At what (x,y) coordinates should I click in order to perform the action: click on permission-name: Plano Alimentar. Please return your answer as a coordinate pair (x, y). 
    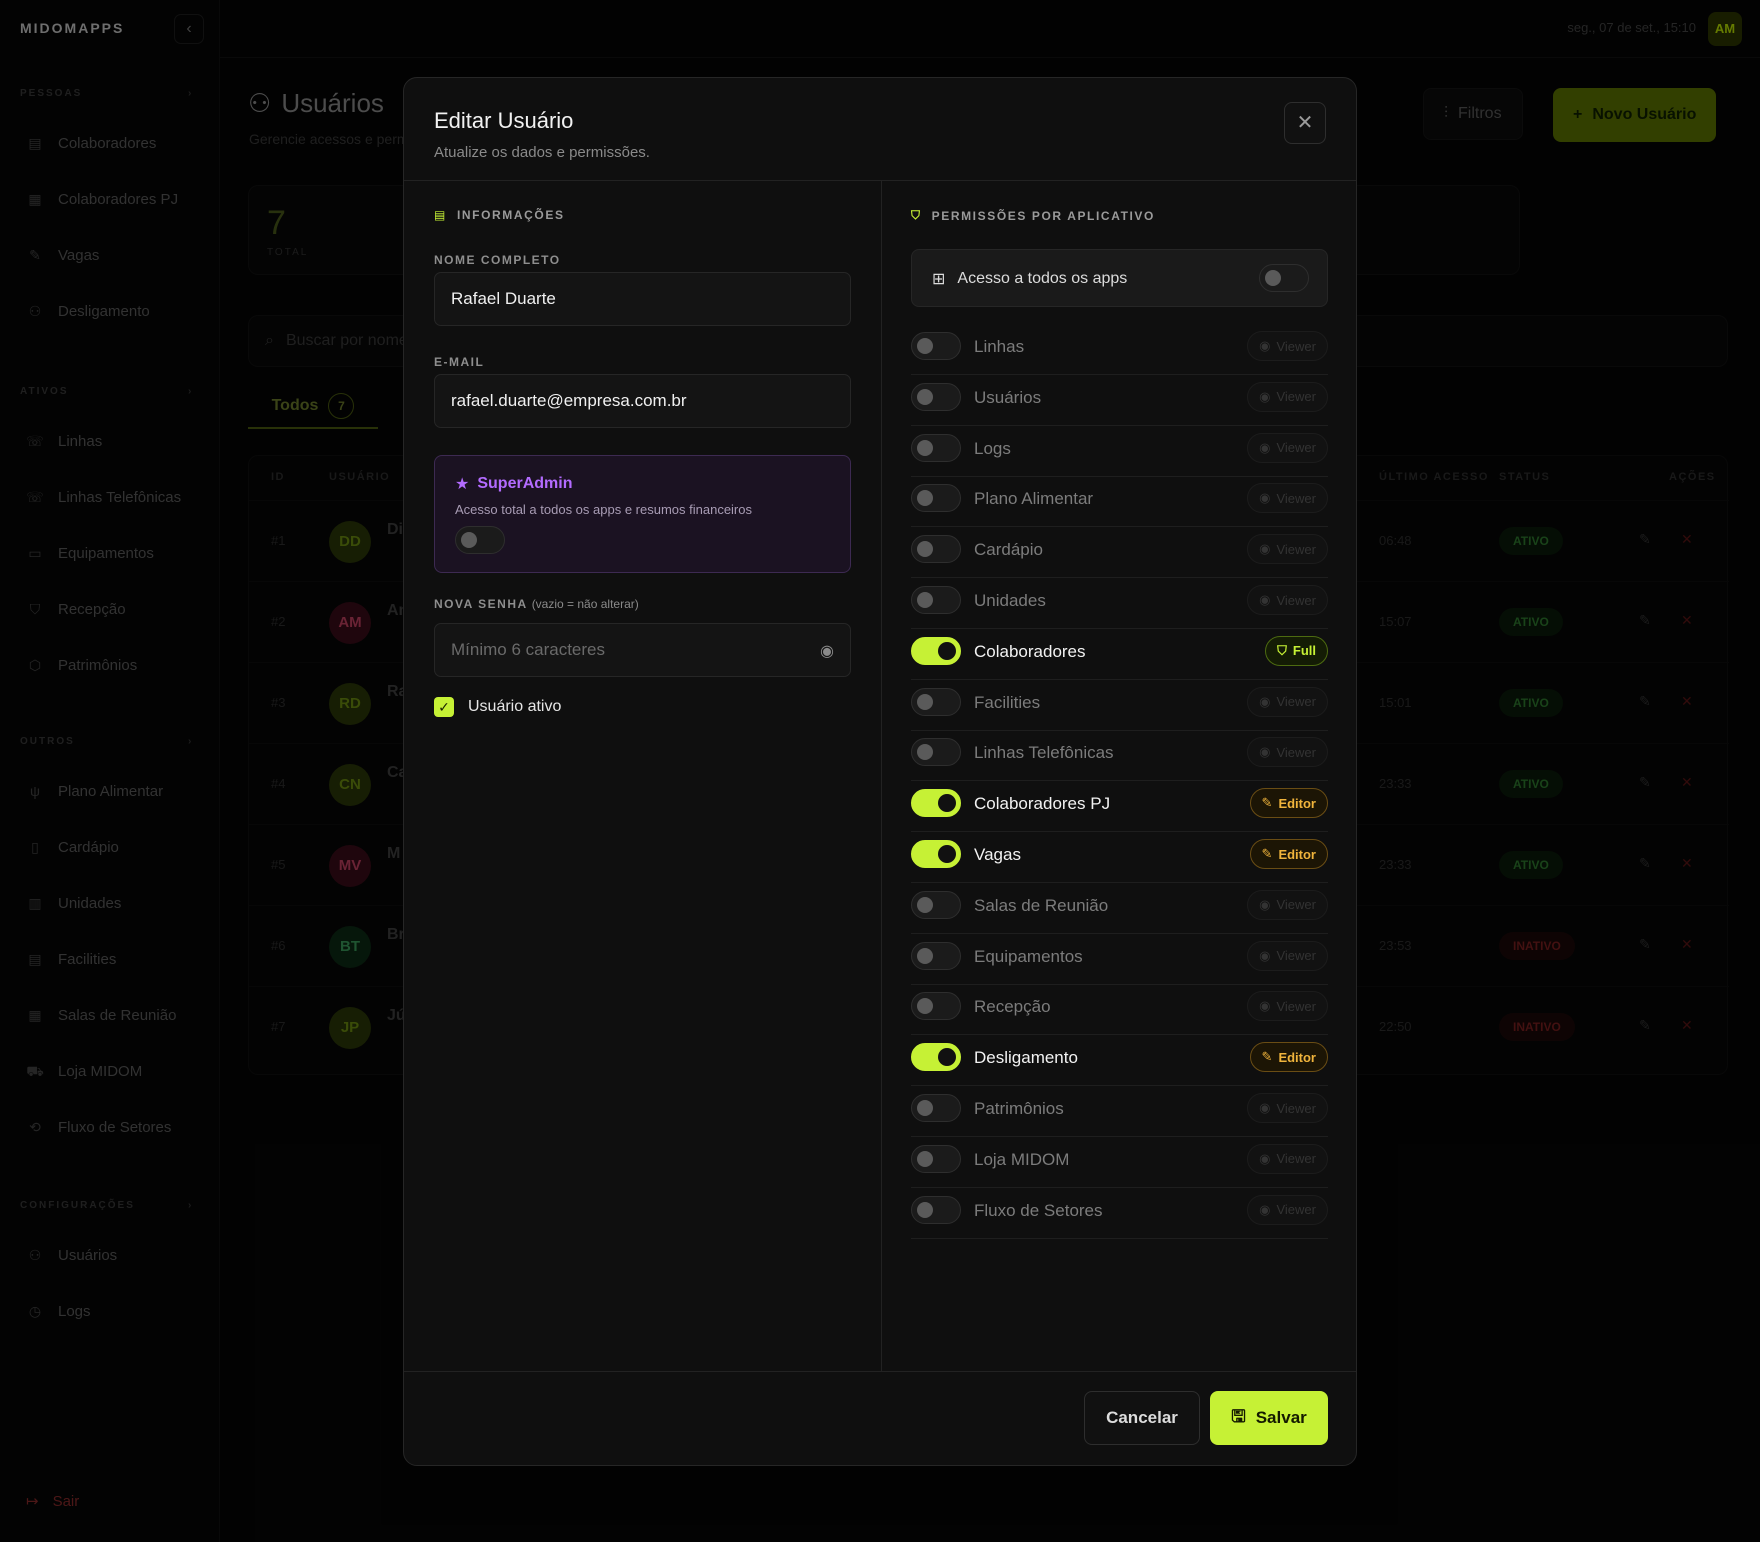
    Looking at the image, I should click on (1034, 499).